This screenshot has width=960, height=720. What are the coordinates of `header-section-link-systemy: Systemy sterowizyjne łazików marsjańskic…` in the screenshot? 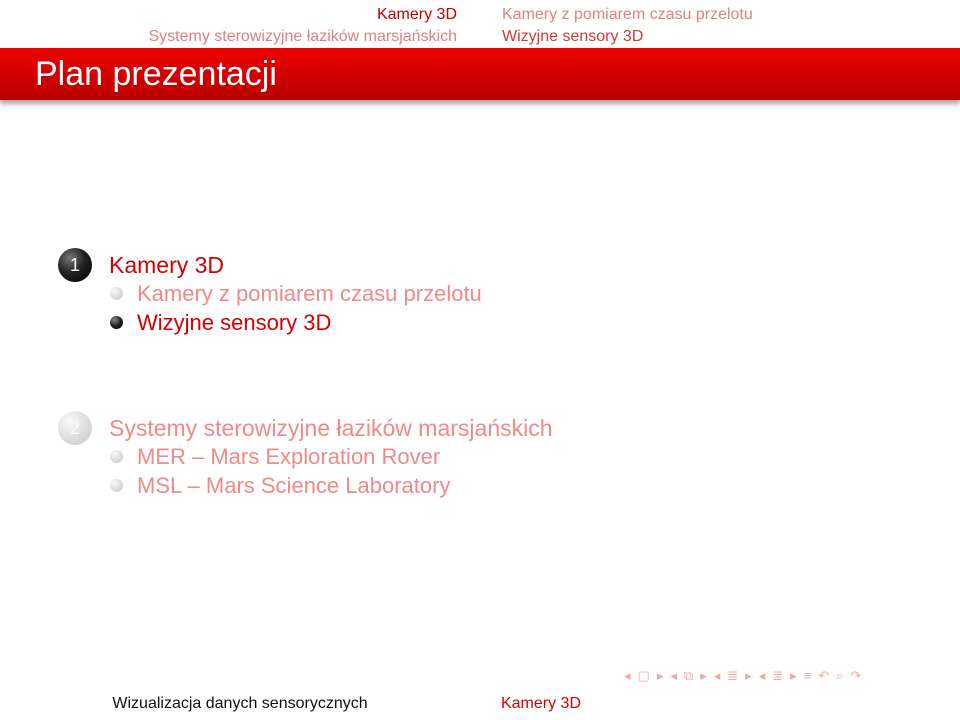 It's located at (302, 37).